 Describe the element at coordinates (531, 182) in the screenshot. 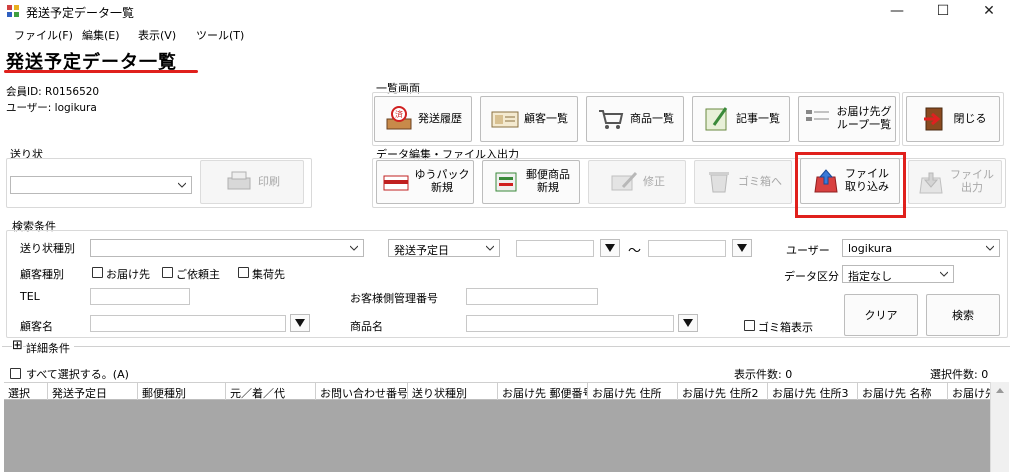

I see `postal-product-new-button: 郵便商品 新規` at that location.